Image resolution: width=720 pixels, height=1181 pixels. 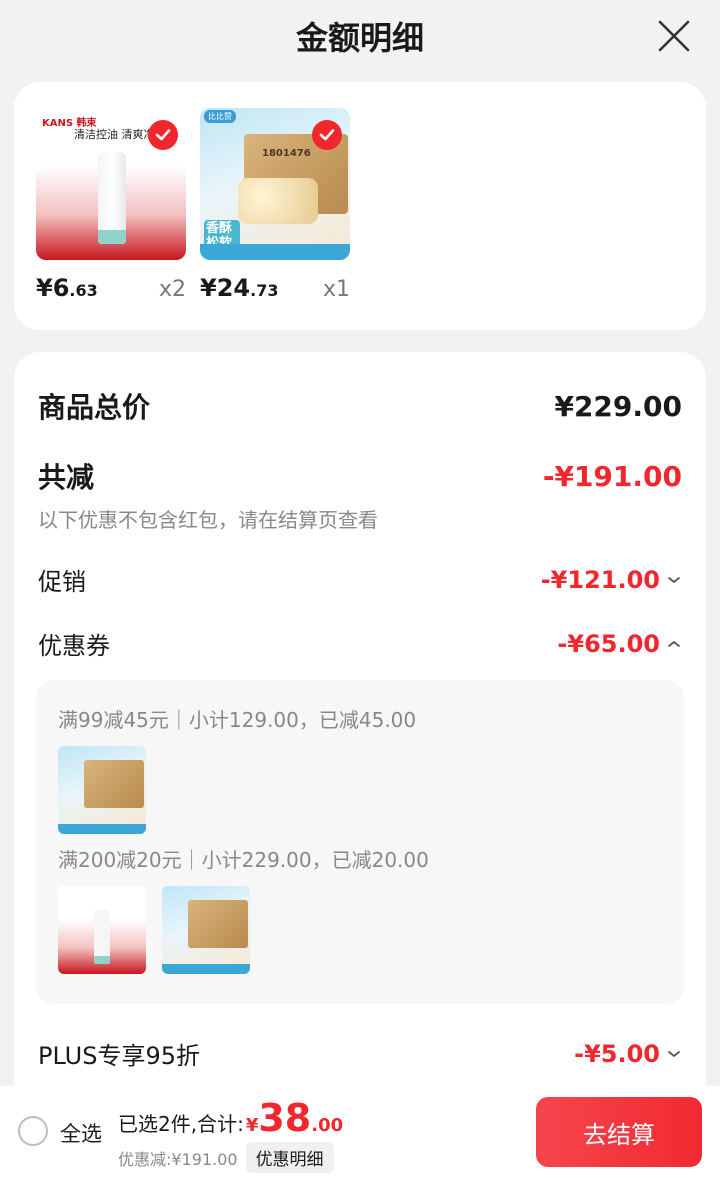 I want to click on coupon-line-1: 满99减45元｜小计129.00，已减45.00, so click(x=237, y=720).